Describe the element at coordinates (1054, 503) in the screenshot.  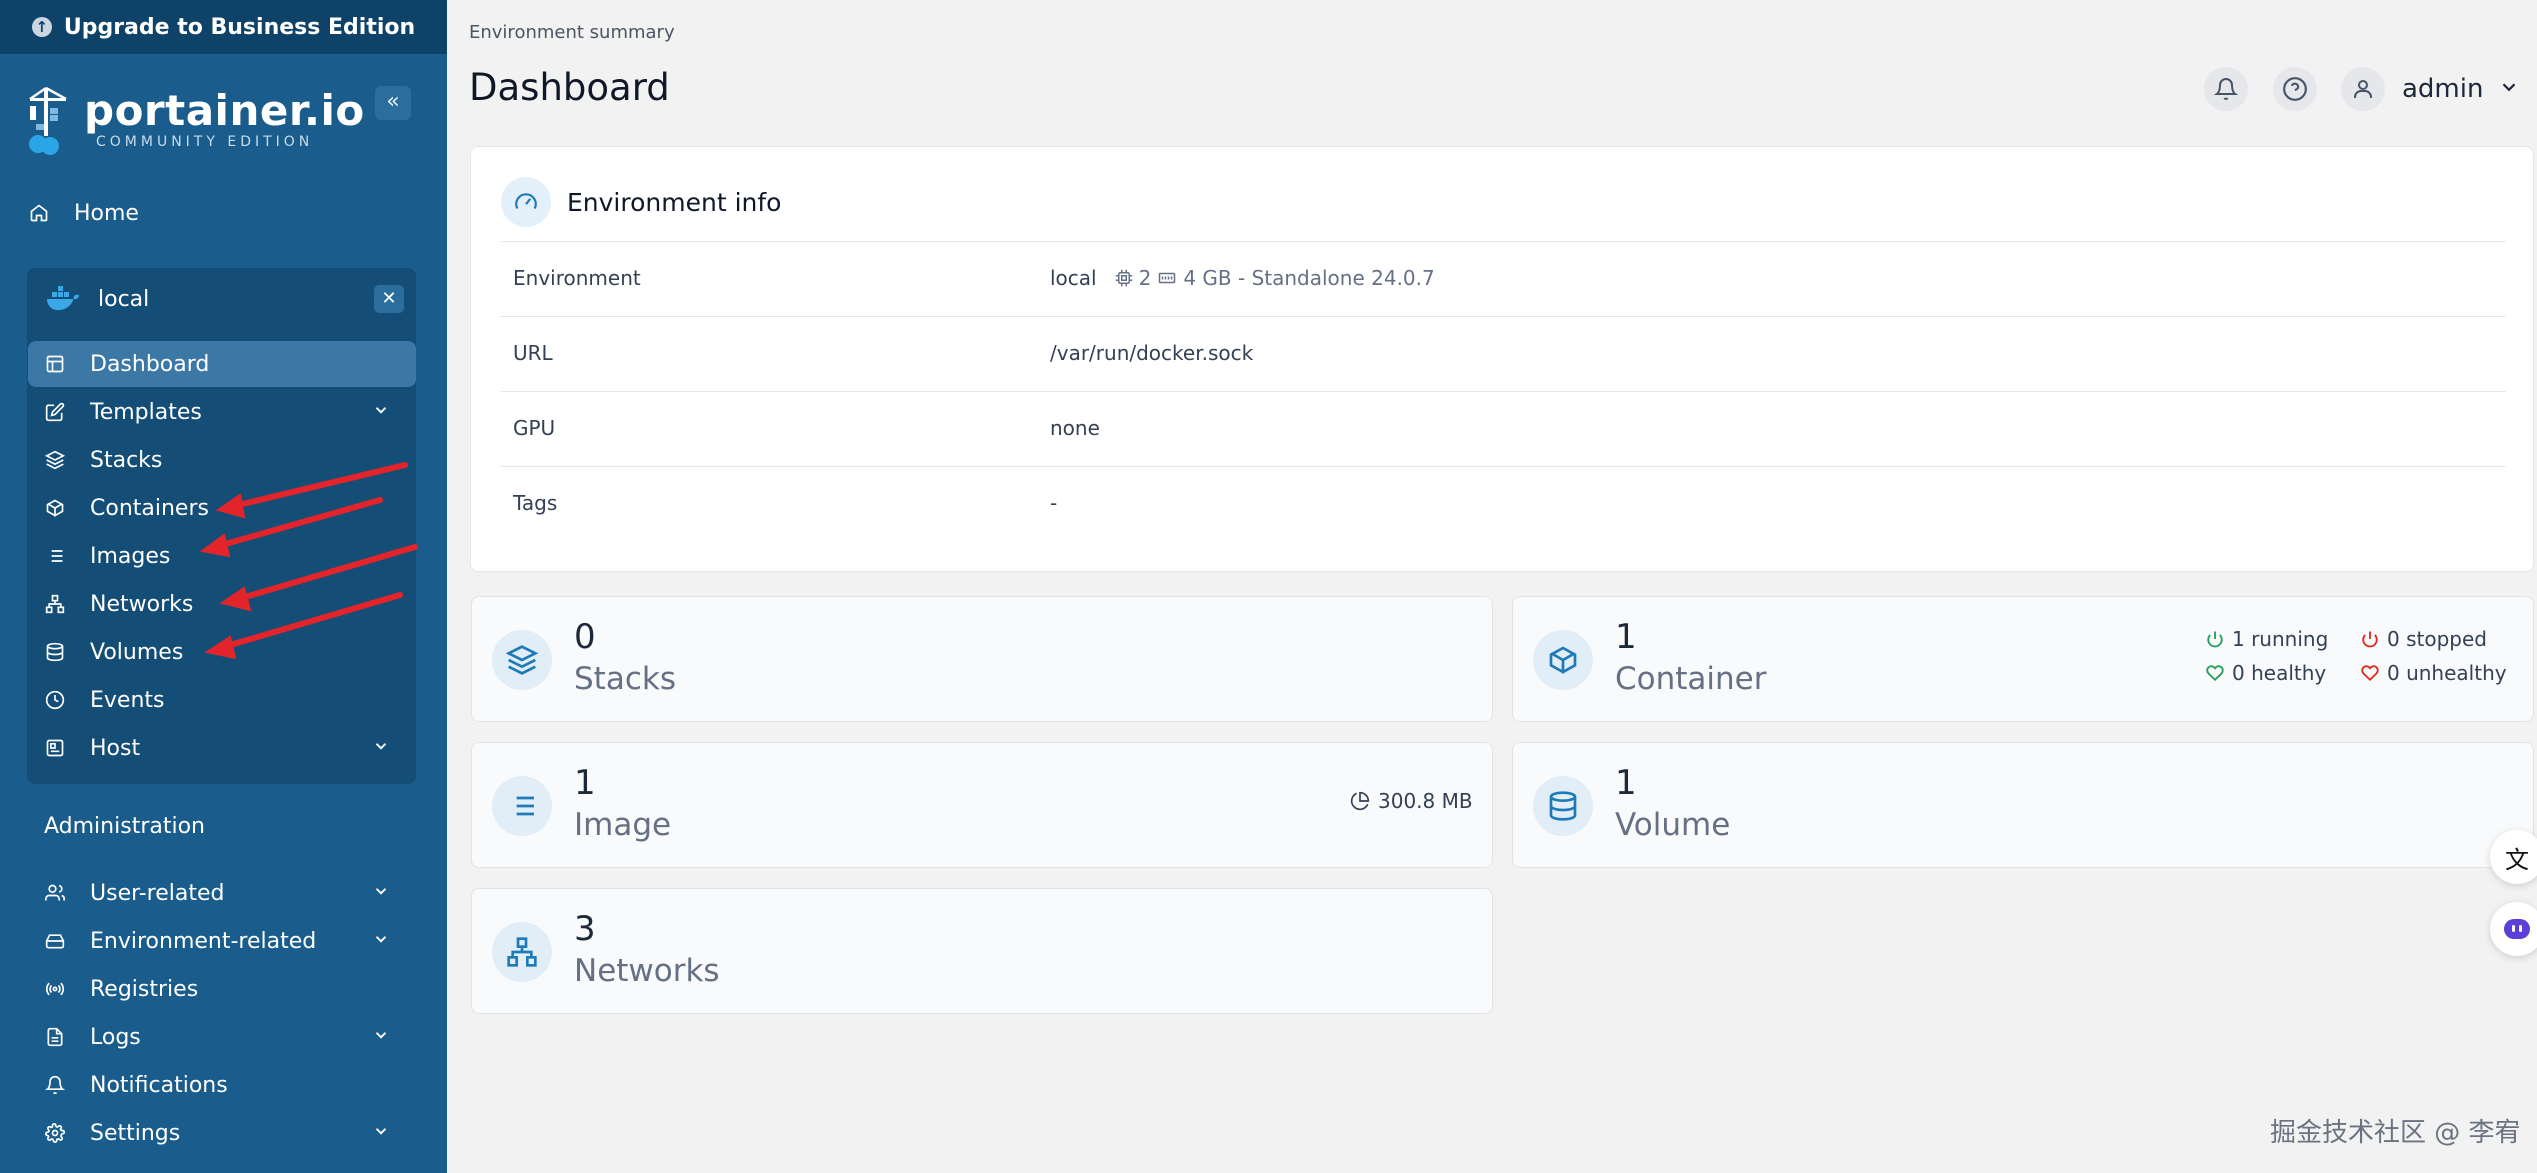
I see `info-value: -` at that location.